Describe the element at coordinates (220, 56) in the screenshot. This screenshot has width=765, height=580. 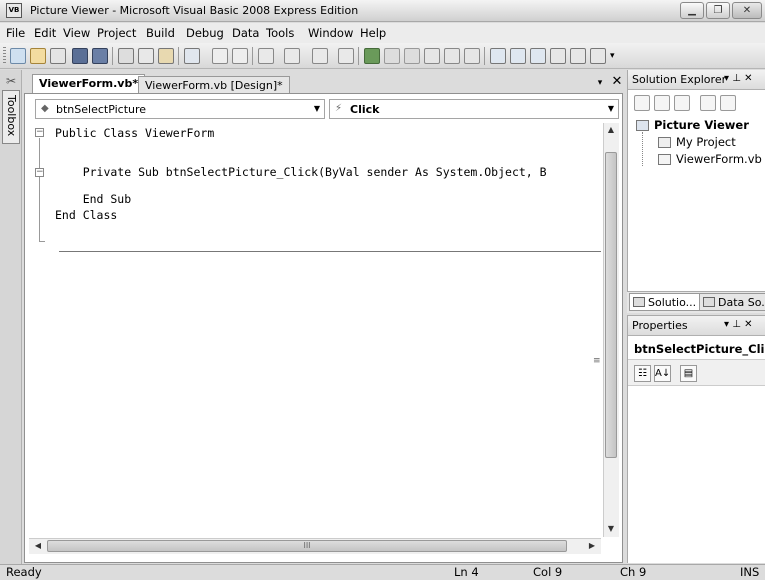
I see `comment-icon` at that location.